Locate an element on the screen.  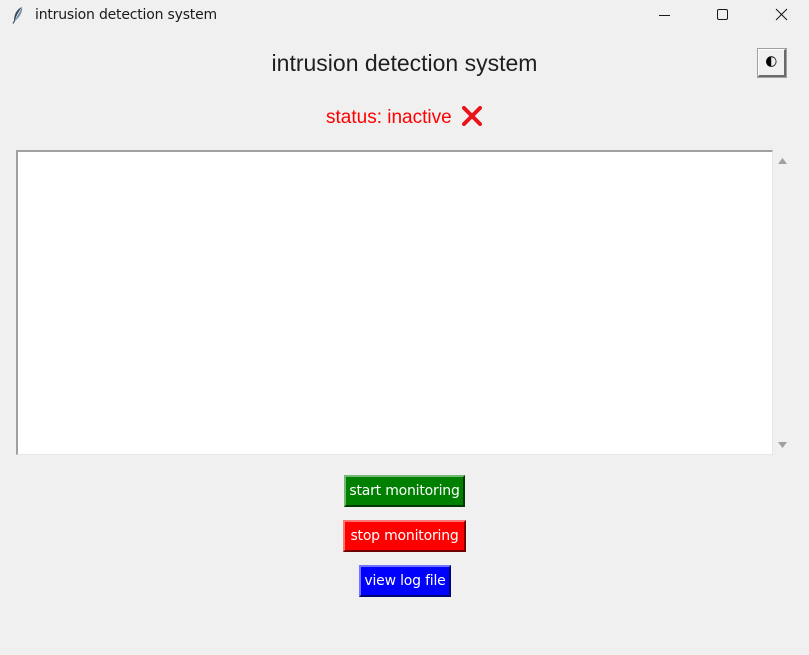
theme-toggle-icon: 🌓 is located at coordinates (771, 62).